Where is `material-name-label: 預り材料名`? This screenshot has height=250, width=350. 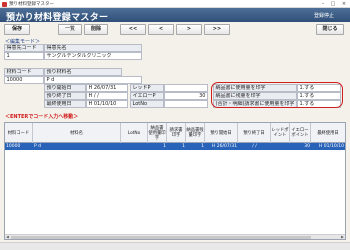 material-name-label: 預り材料名 is located at coordinates (83, 72).